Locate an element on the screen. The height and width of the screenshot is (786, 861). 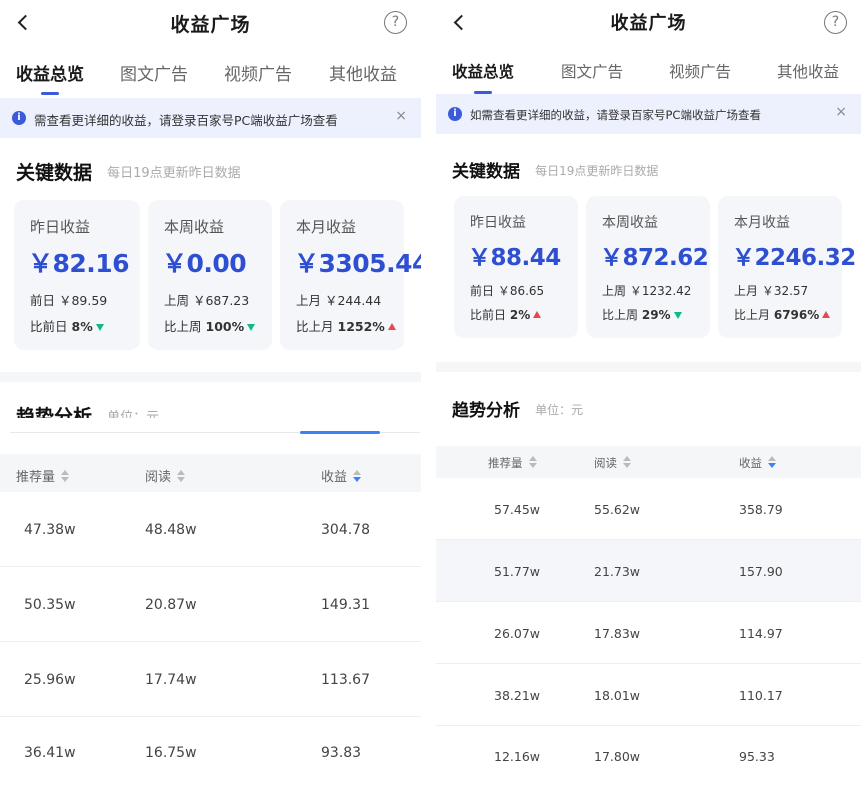
cell-recommend: 12.16w is located at coordinates (517, 756).